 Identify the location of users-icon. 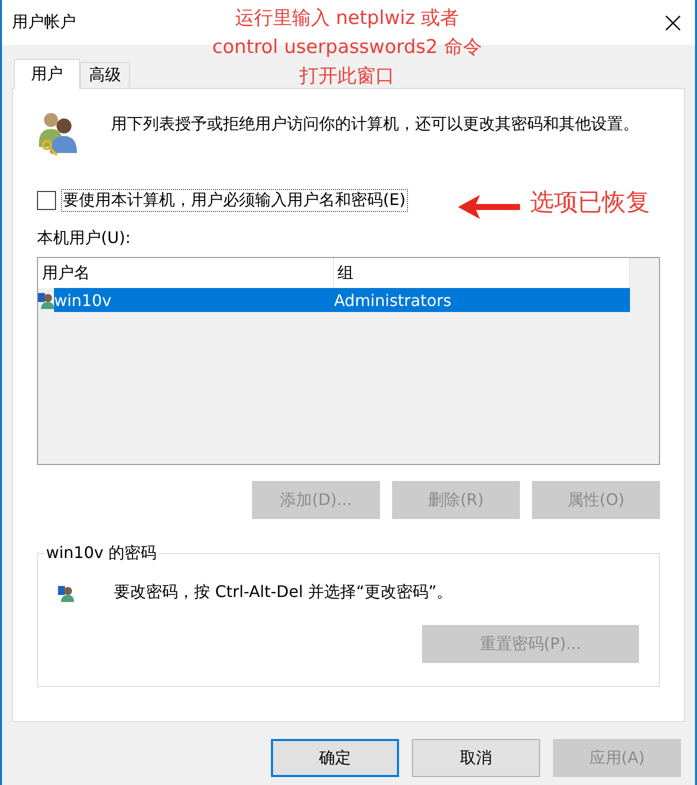
(58, 134).